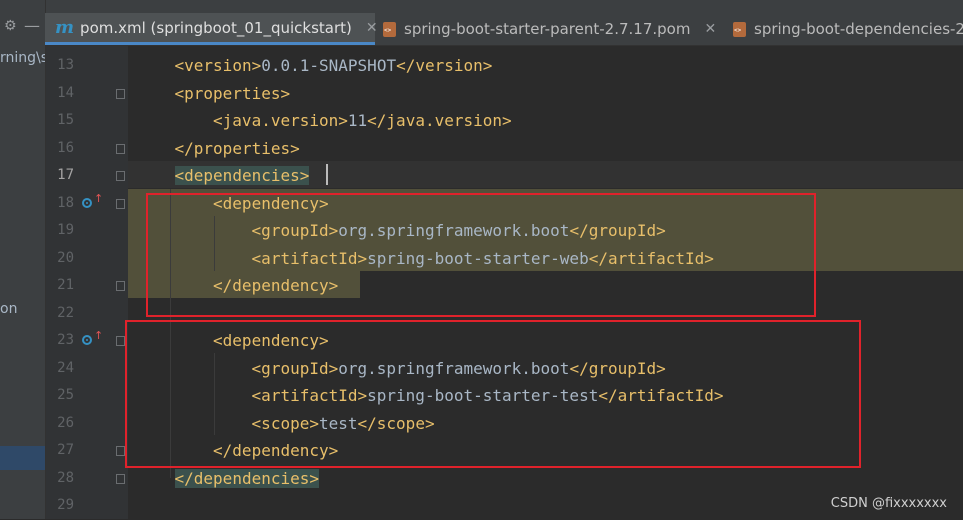 The image size is (963, 520). Describe the element at coordinates (22, 458) in the screenshot. I see `selected-tree-item` at that location.